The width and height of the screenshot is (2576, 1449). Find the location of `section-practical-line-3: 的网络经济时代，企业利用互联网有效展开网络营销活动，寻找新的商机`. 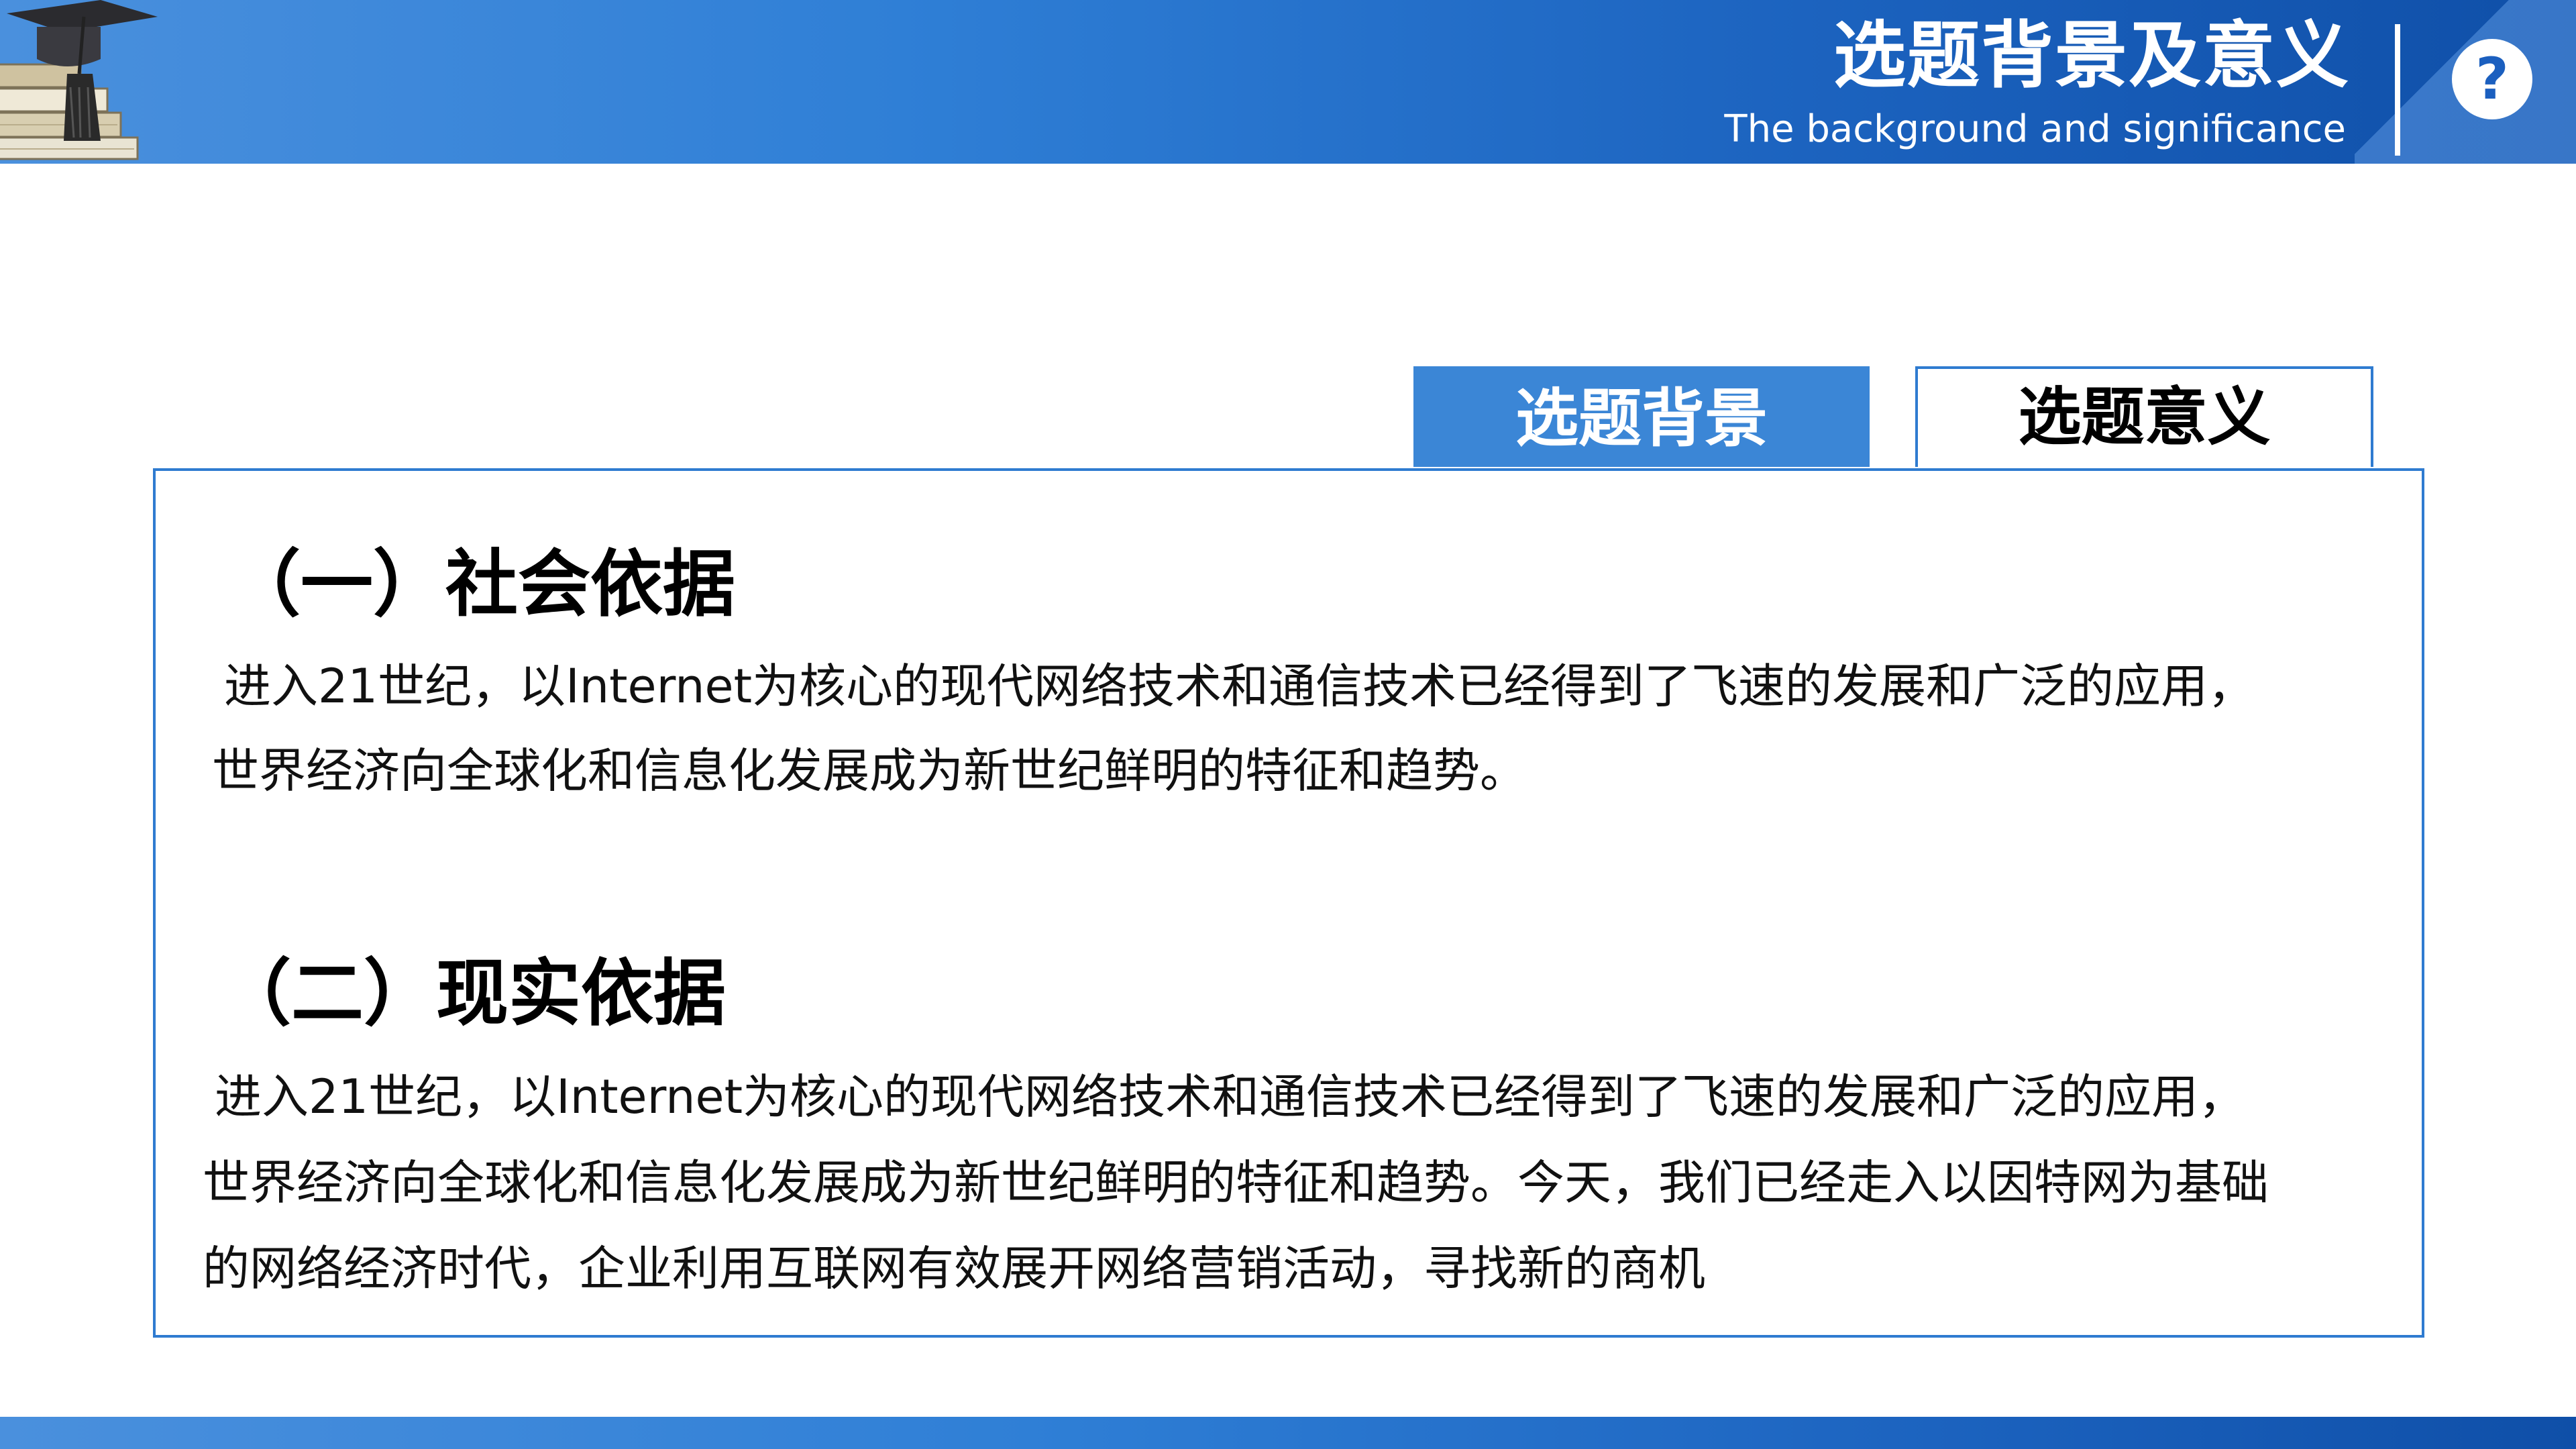

section-practical-line-3: 的网络经济时代，企业利用互联网有效展开网络营销活动，寻找新的商机 is located at coordinates (954, 1268).